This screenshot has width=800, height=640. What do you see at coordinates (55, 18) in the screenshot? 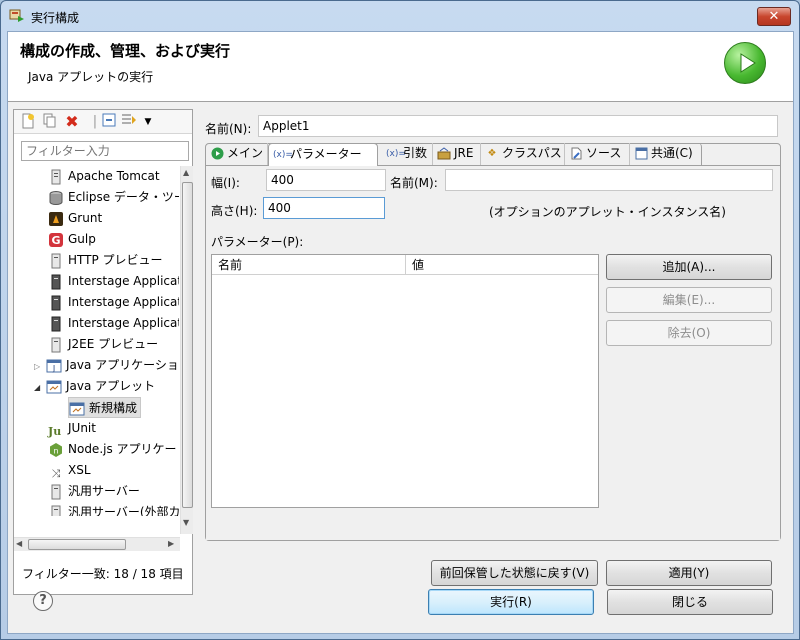
I see `window-title: 実行構成` at bounding box center [55, 18].